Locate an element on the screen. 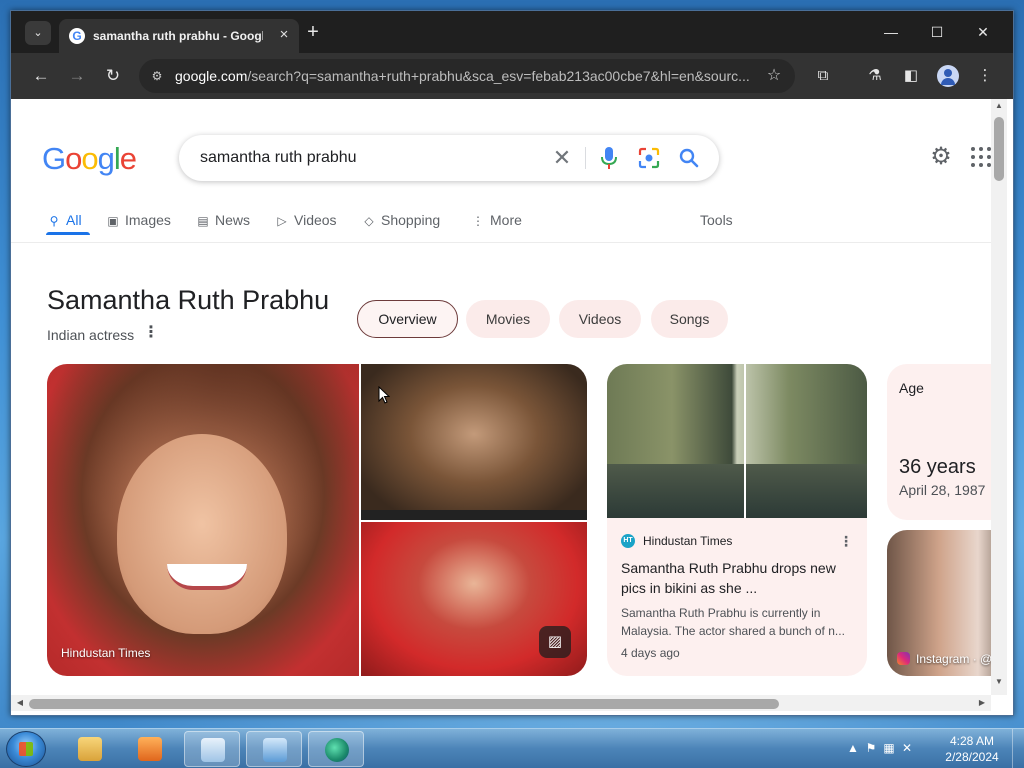  taskbar-explorer is located at coordinates (90, 749).